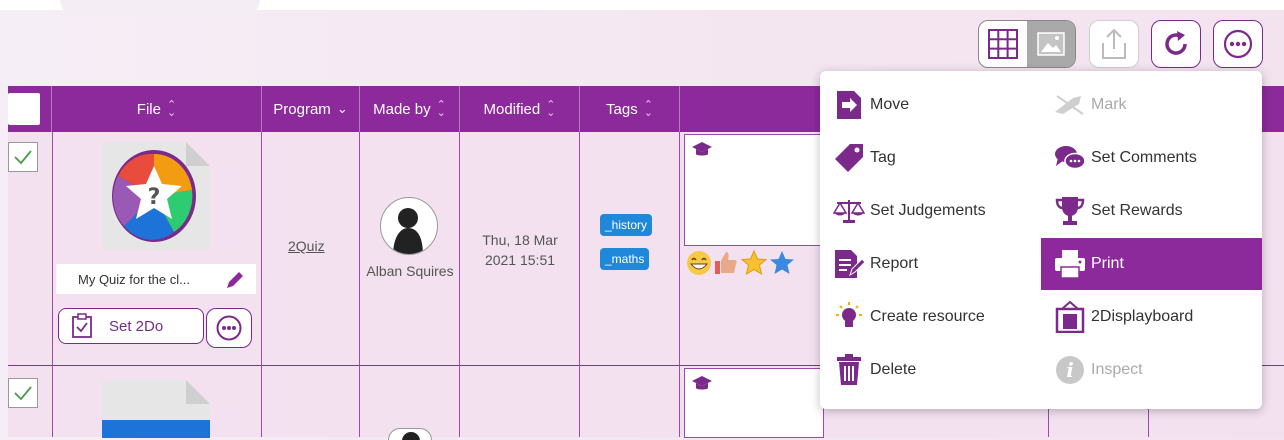 The image size is (1284, 440). Describe the element at coordinates (1151, 264) in the screenshot. I see `menu-item-print: Print` at that location.